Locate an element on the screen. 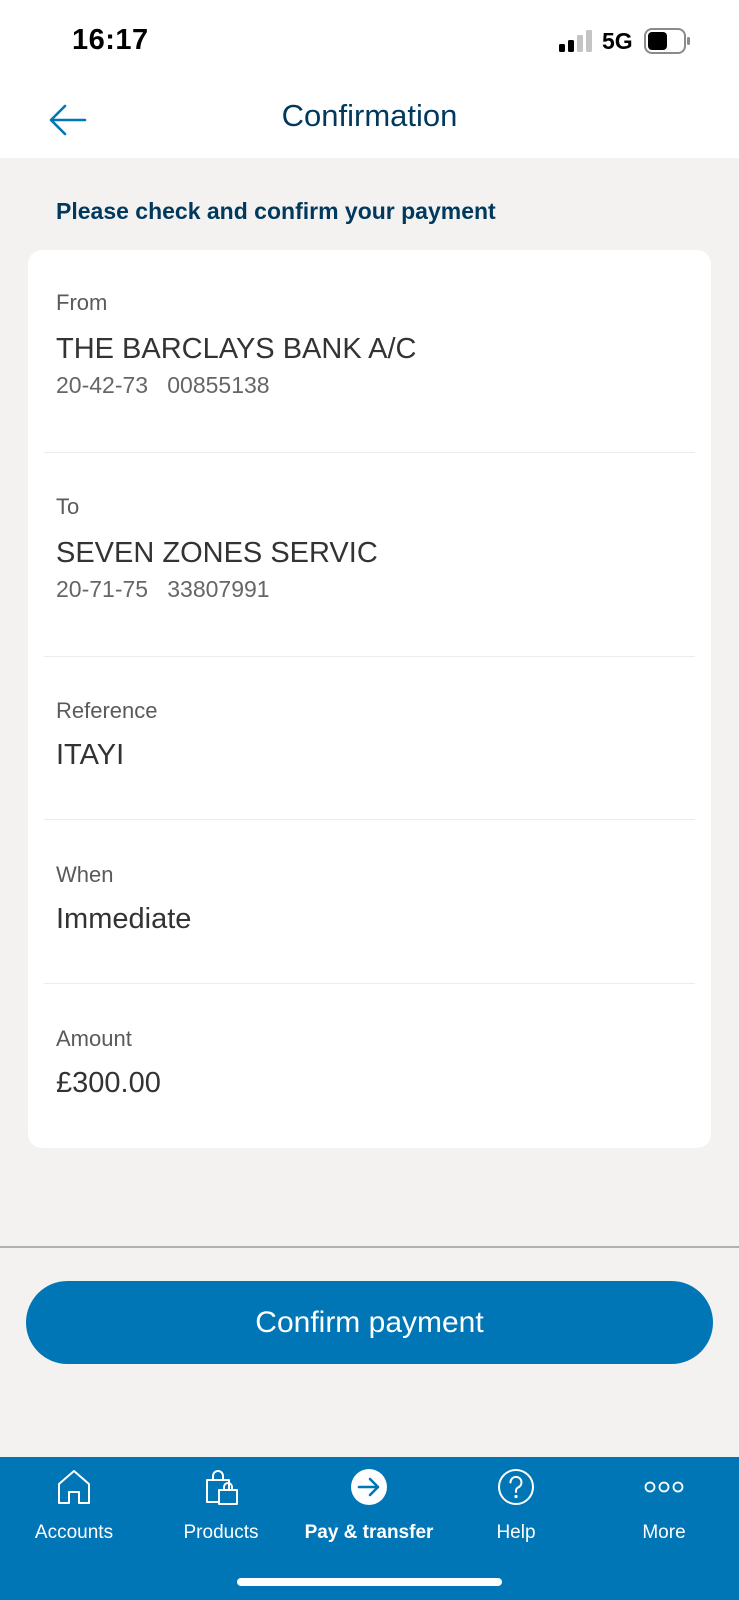  tab-pay-and-transfer: Pay & transfer is located at coordinates (369, 1512).